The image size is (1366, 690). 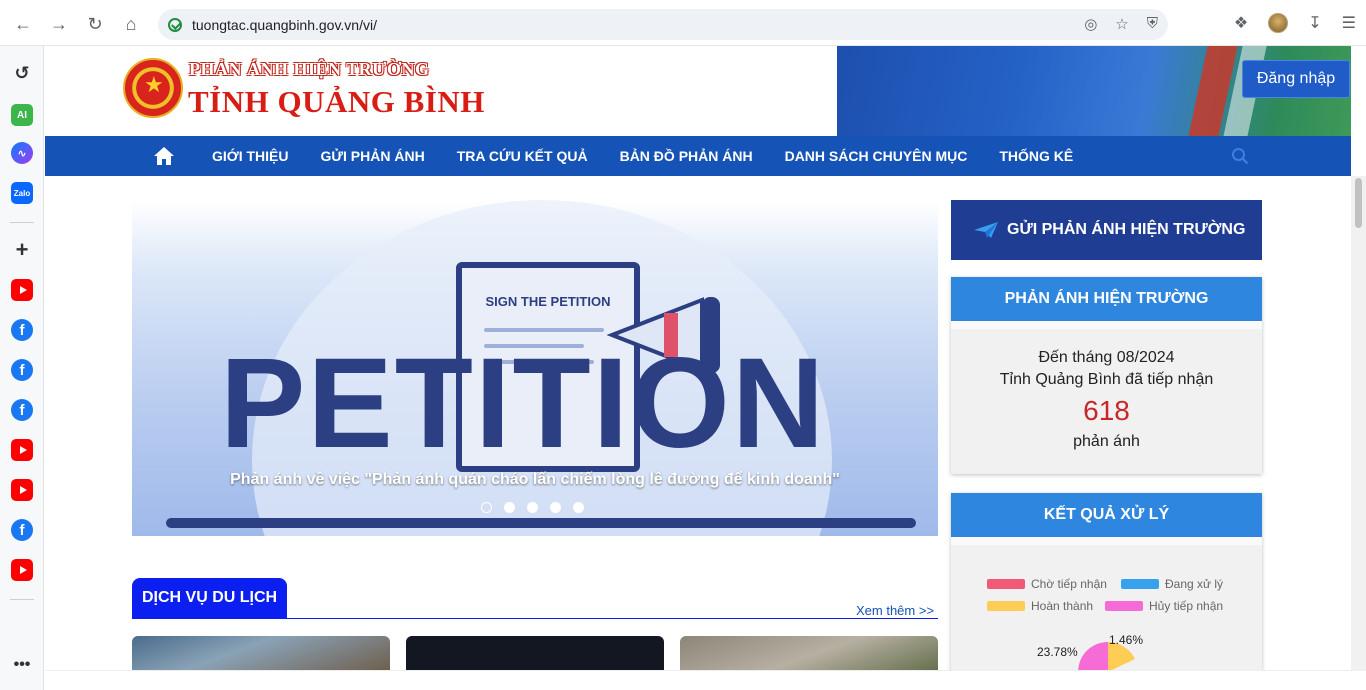 What do you see at coordinates (522, 156) in the screenshot?
I see `nav-item: TRA CỨU KẾT QUẢ` at bounding box center [522, 156].